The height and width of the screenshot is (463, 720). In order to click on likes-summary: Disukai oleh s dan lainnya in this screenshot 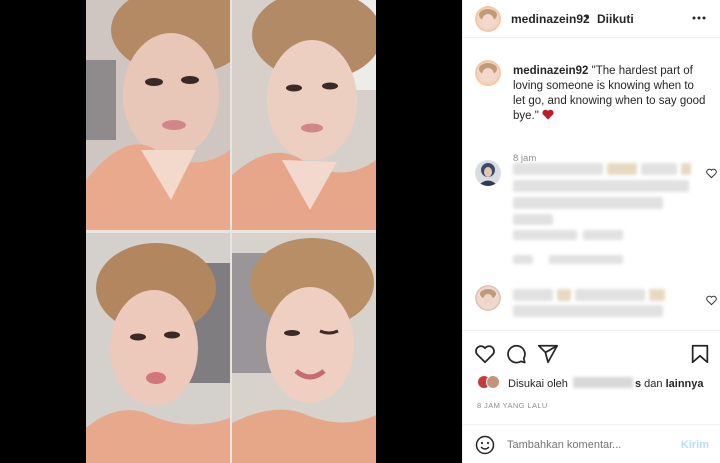, I will do `click(597, 383)`.